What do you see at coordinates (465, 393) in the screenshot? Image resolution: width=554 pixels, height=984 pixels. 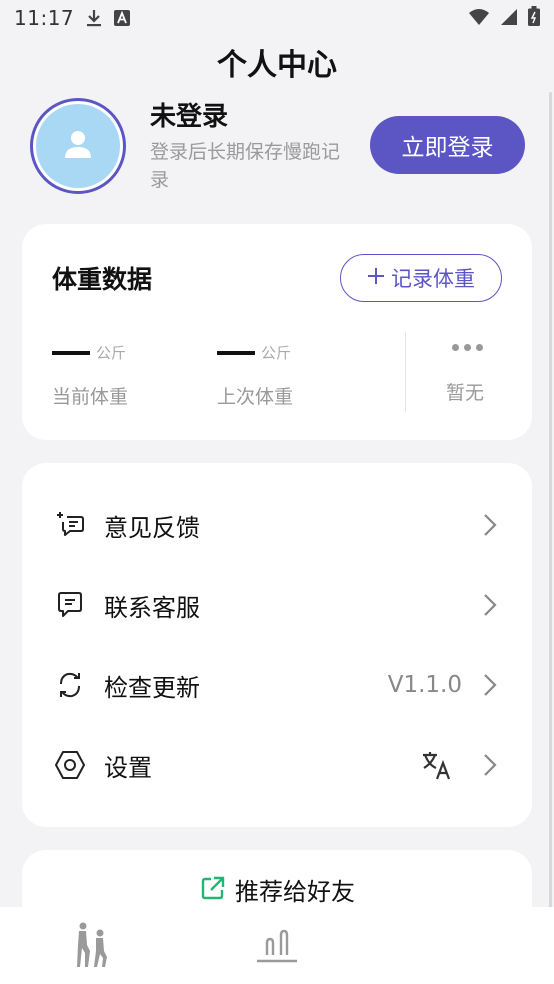 I see `none-label: 暂无` at bounding box center [465, 393].